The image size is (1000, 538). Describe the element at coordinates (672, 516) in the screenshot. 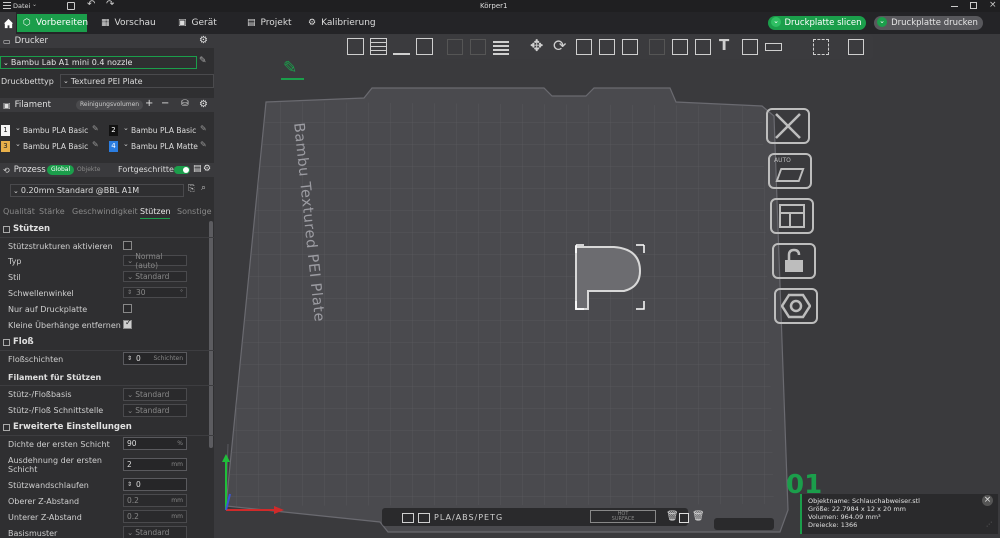

I see `delete-plate-icon: 🗑` at that location.